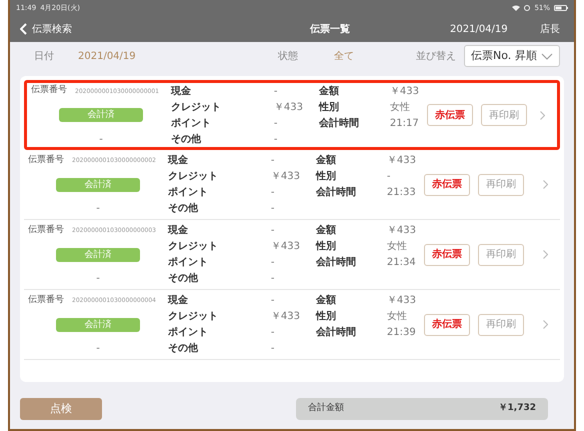 This screenshot has height=431, width=584. What do you see at coordinates (436, 57) in the screenshot?
I see `sort-label: 並び替え` at bounding box center [436, 57].